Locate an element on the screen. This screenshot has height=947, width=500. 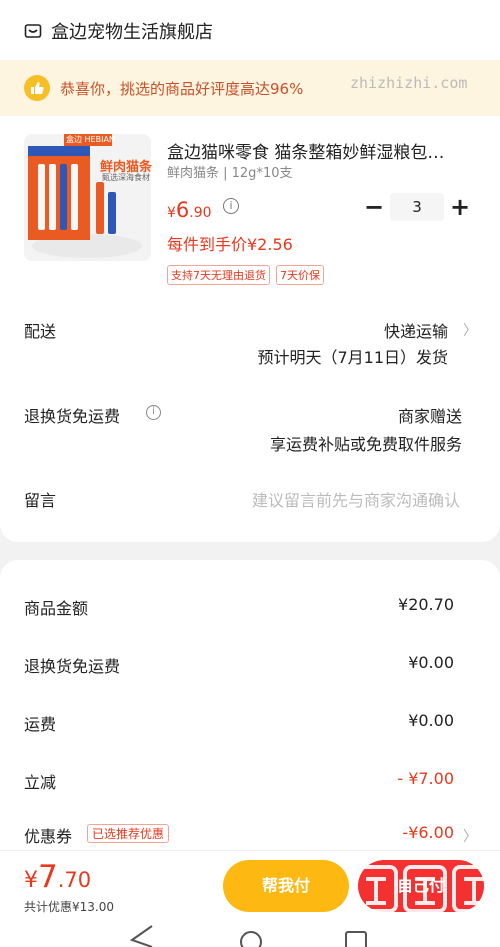
product-price: ¥ 6 .90 is located at coordinates (189, 210).